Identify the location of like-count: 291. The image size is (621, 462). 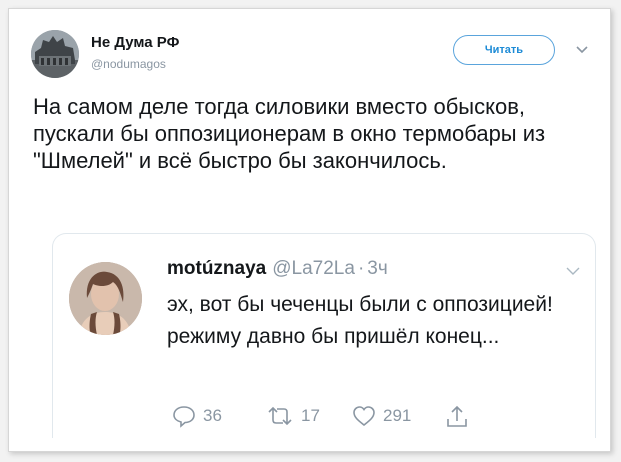
(397, 415).